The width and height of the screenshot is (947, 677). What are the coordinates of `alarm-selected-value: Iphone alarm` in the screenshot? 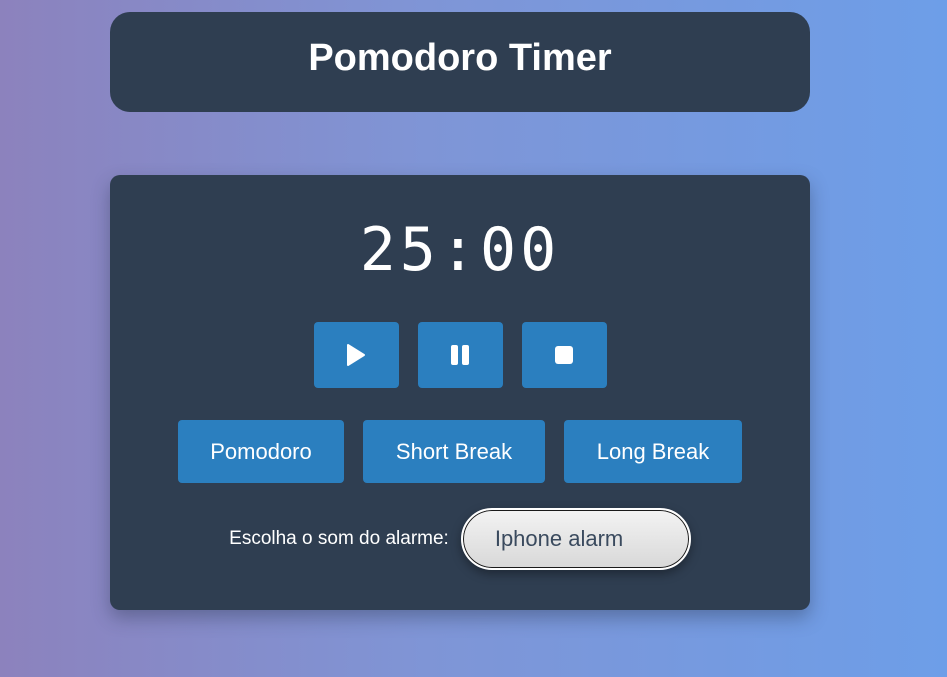 It's located at (559, 538).